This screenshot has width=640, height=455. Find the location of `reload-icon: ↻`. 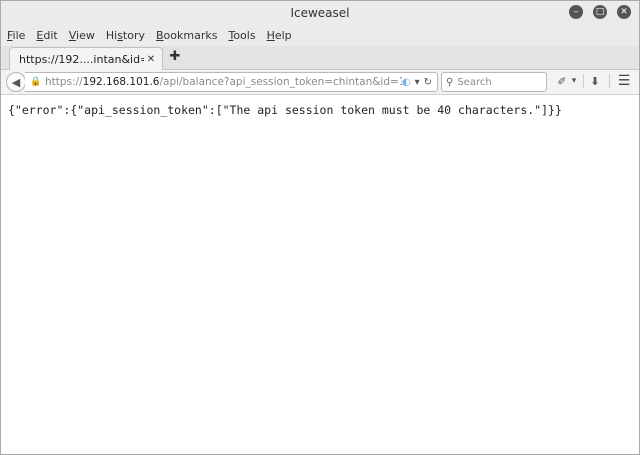

reload-icon: ↻ is located at coordinates (428, 82).